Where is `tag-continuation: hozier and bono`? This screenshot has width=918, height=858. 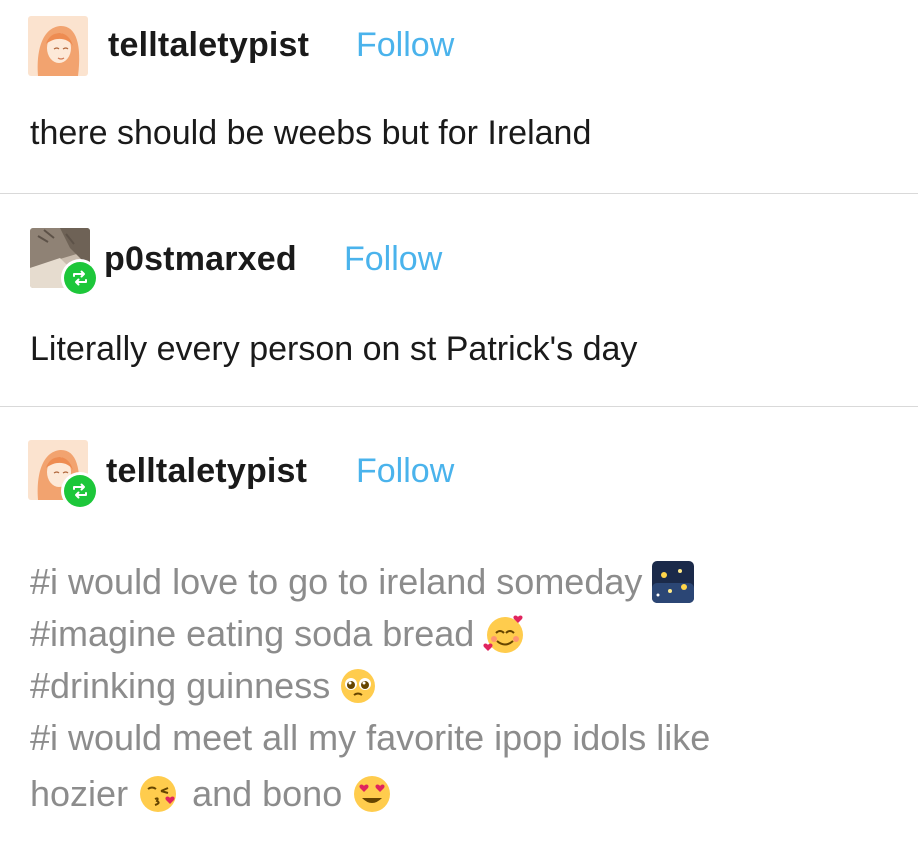
tag-continuation: hozier and bono is located at coordinates (370, 794).